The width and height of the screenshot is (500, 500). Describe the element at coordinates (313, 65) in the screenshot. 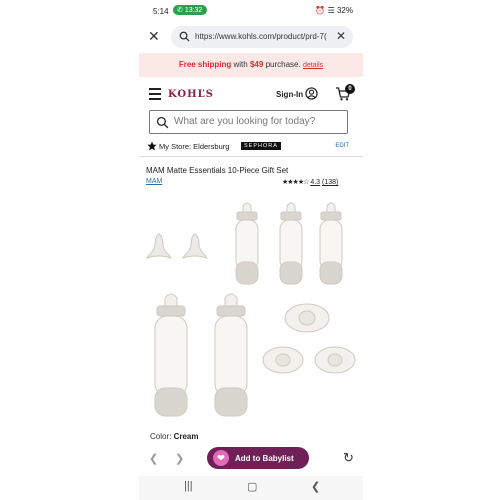

I see `promo-details-link: details` at that location.